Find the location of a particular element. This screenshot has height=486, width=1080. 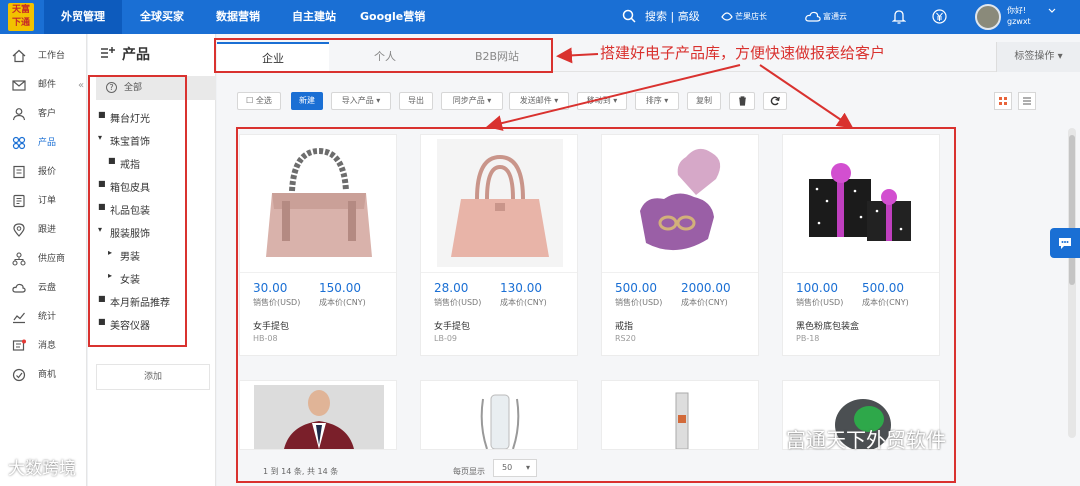

nav-workbench: 工作台 is located at coordinates (43, 56).